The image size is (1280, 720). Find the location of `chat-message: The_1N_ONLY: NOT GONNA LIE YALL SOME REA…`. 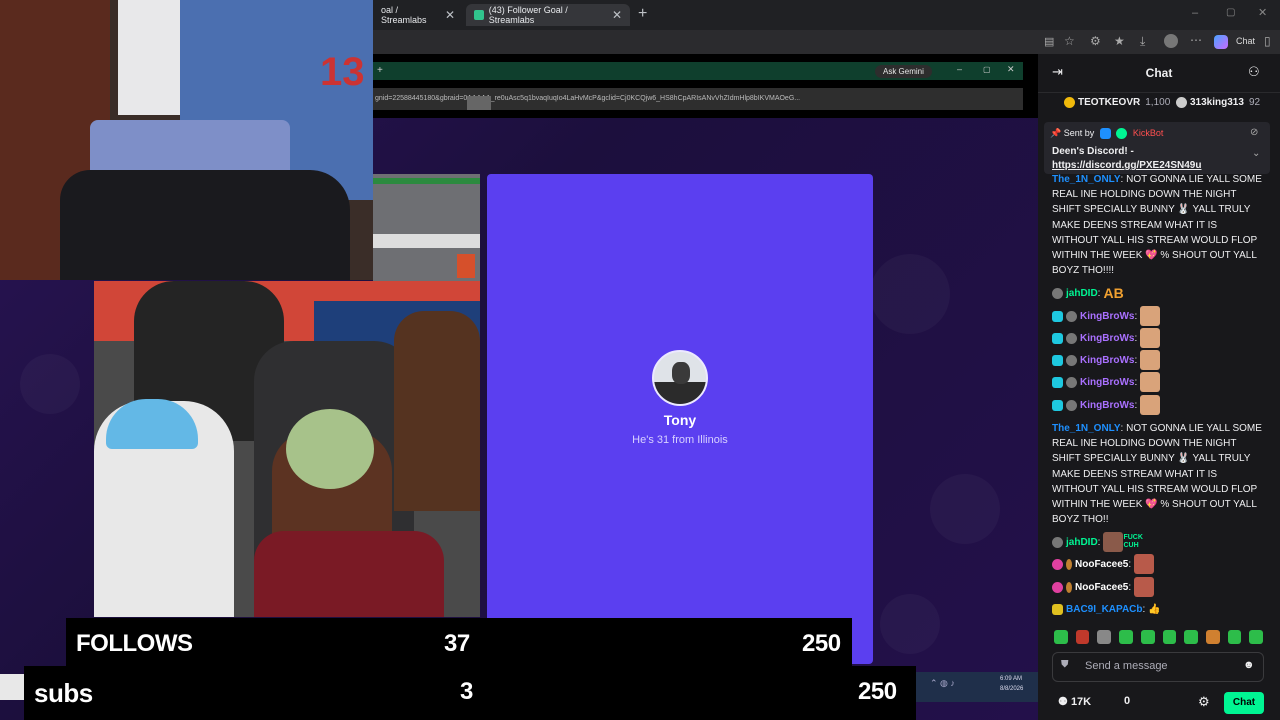

chat-message: The_1N_ONLY: NOT GONNA LIE YALL SOME REA… is located at coordinates (1158, 225).